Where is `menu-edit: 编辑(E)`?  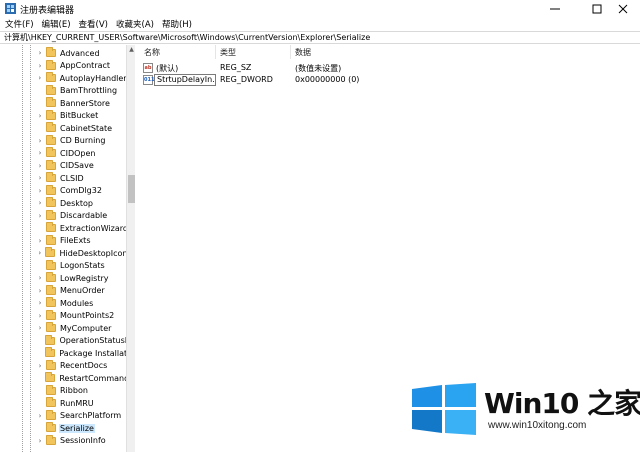
menu-edit: 编辑(E) is located at coordinates (56, 24).